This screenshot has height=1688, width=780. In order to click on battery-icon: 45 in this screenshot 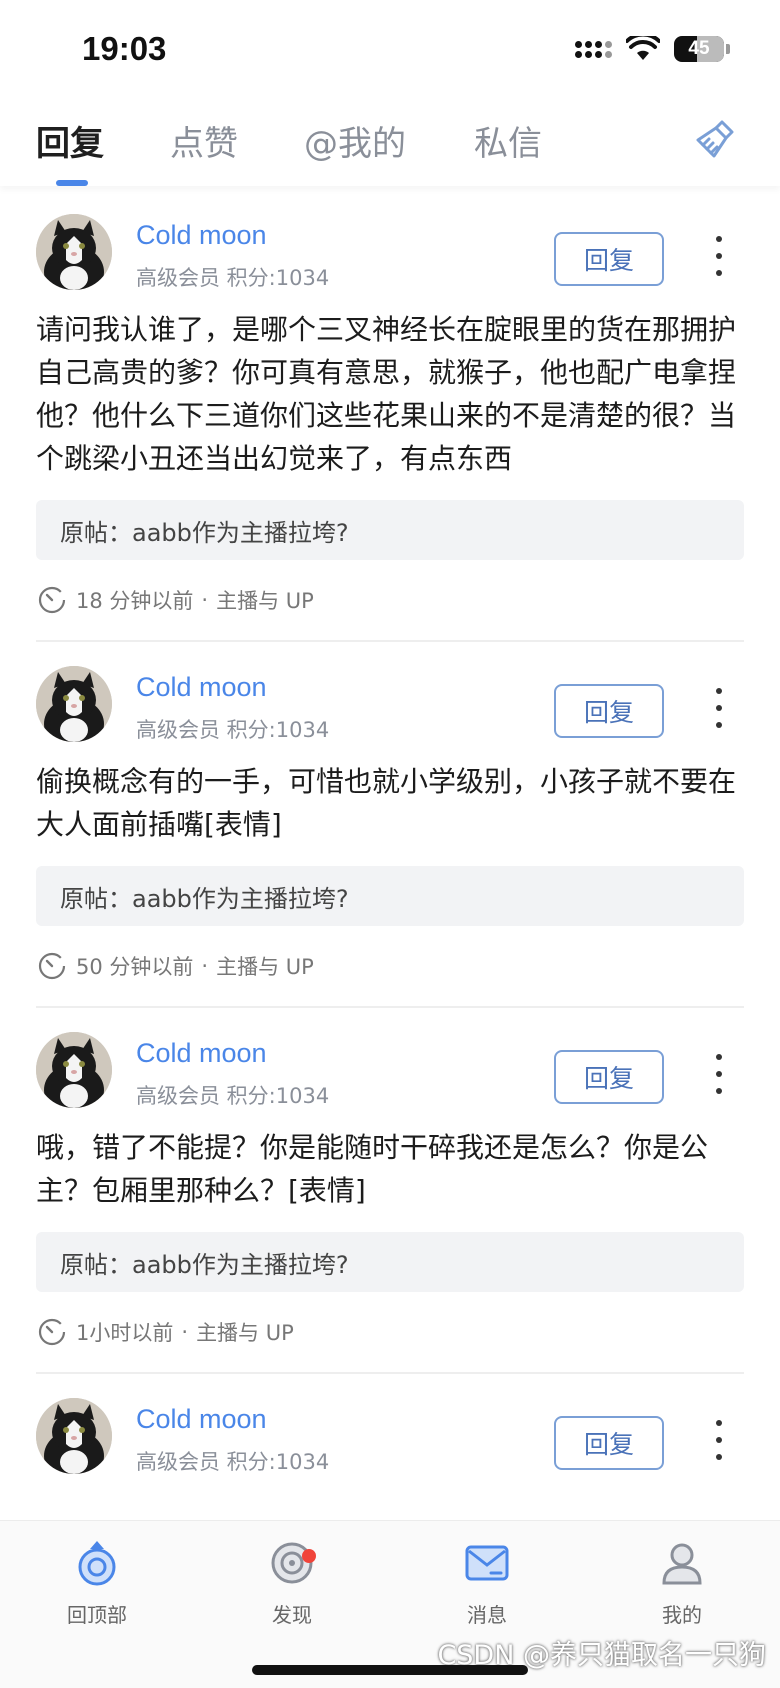, I will do `click(699, 49)`.